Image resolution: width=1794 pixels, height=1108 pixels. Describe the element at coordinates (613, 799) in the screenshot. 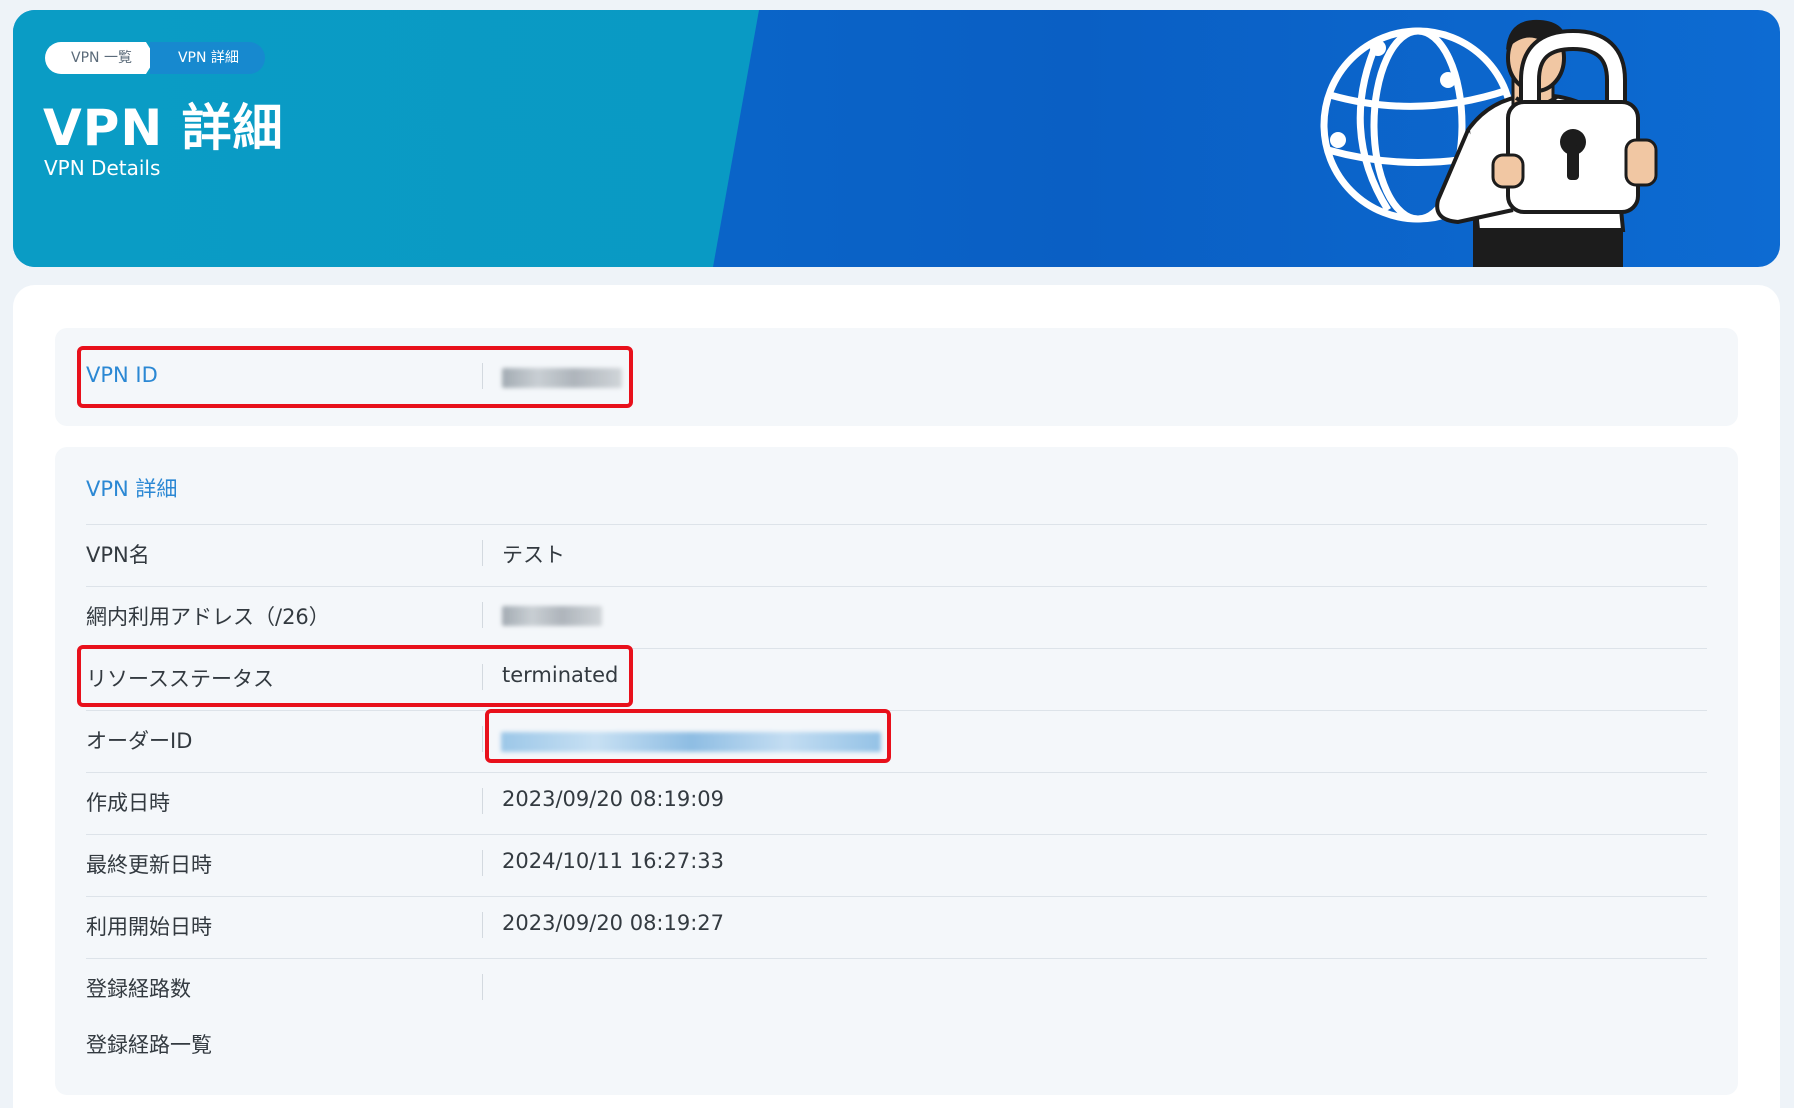

I see `row-value-created-at: 2023/09/20 08:19:09` at that location.